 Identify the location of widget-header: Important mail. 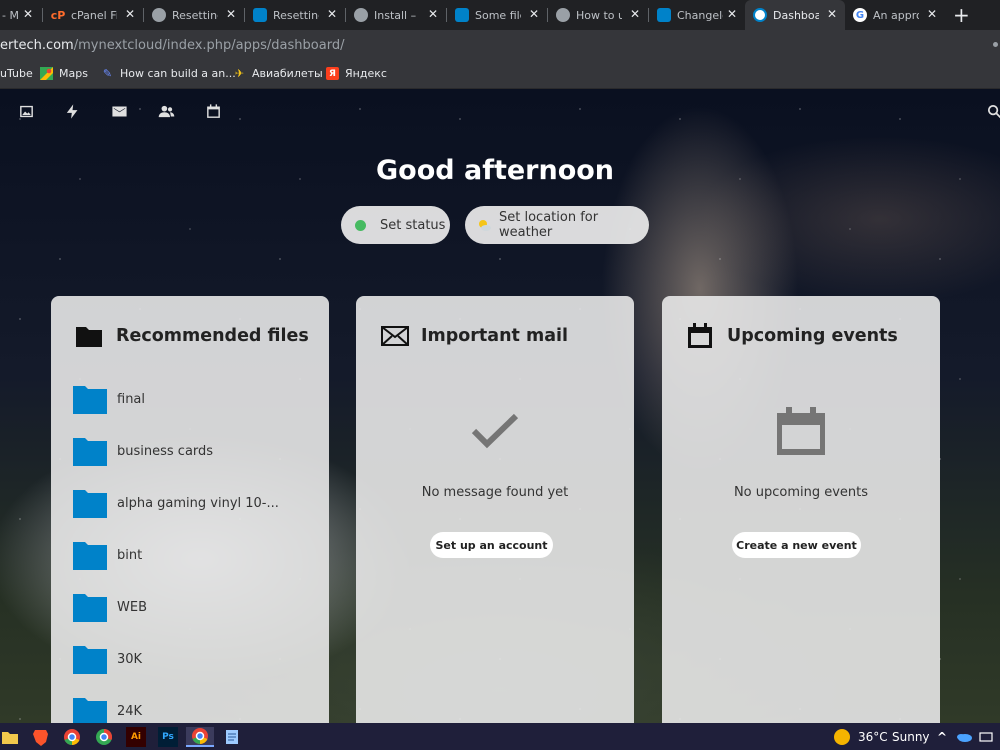
(474, 336).